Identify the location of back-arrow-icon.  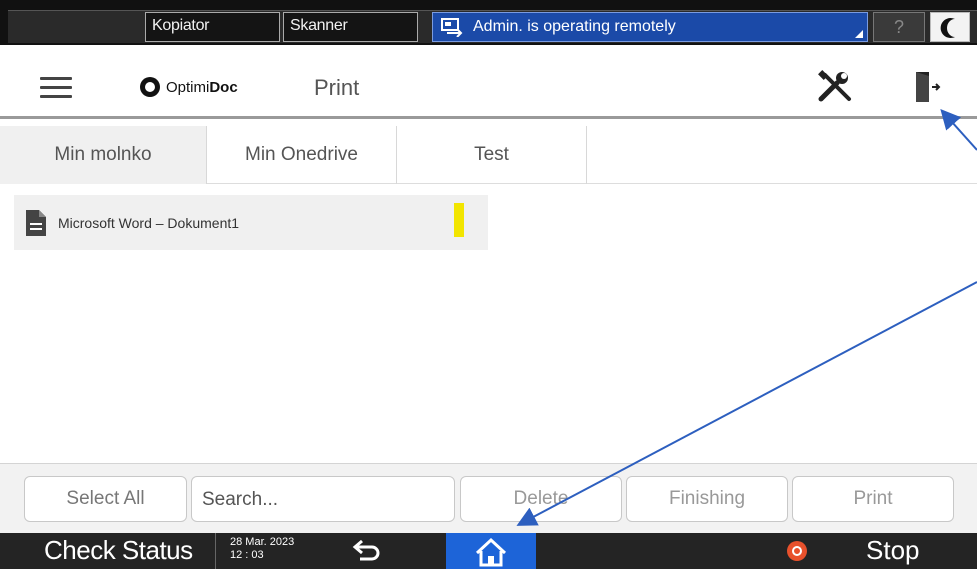
(367, 551).